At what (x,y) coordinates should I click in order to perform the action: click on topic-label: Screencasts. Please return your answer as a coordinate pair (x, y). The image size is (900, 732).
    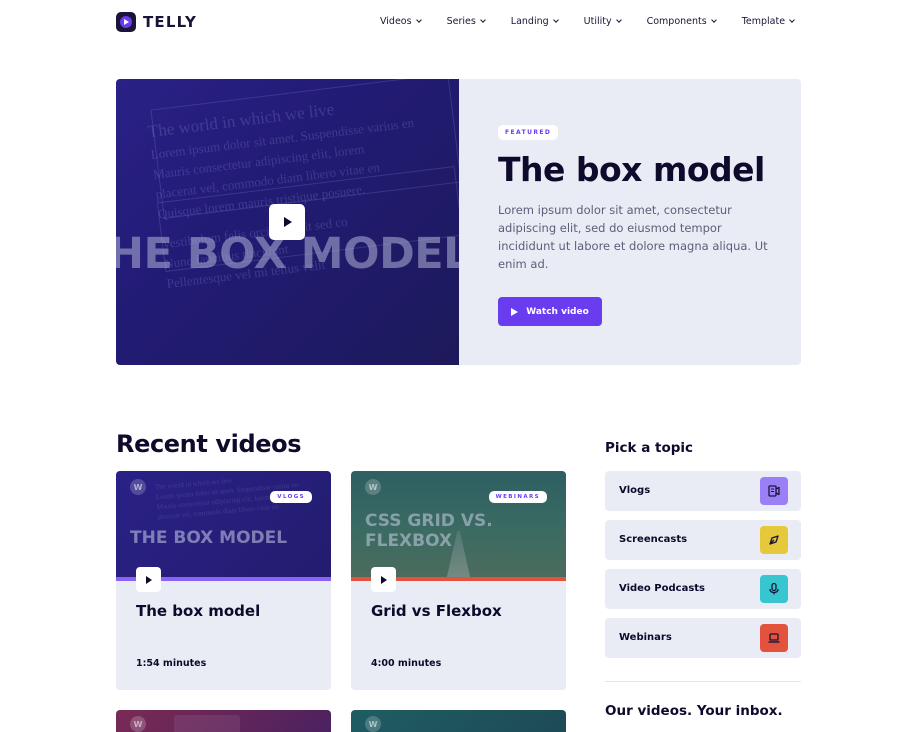
    Looking at the image, I should click on (653, 539).